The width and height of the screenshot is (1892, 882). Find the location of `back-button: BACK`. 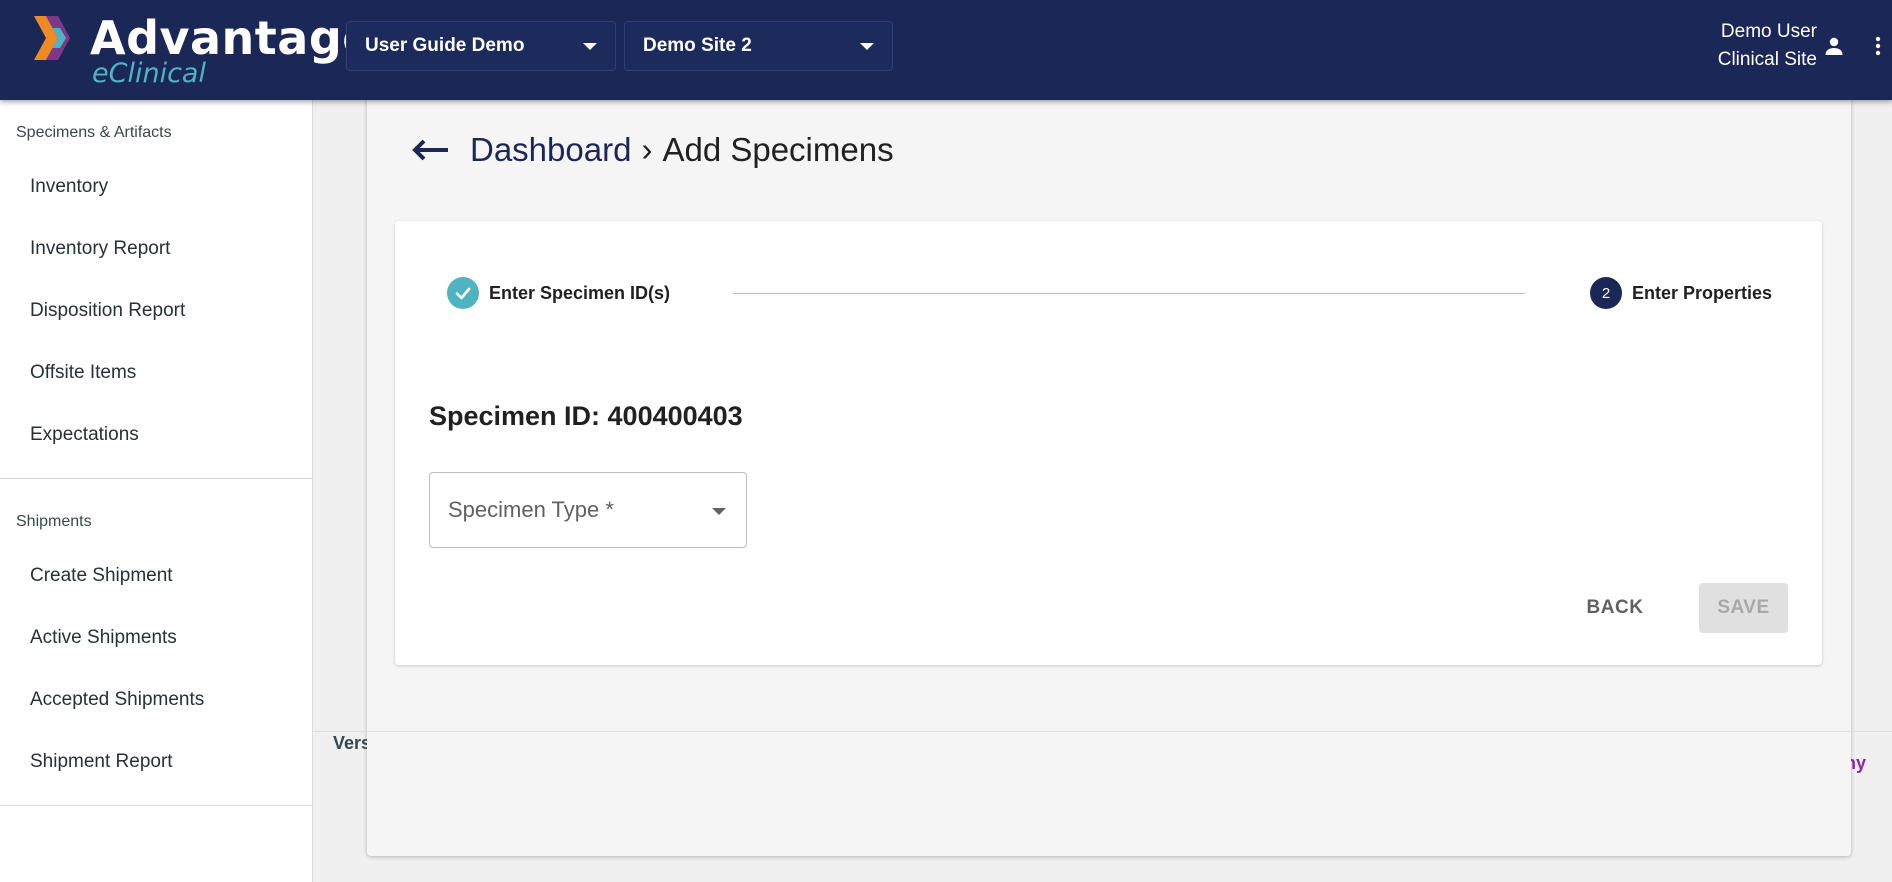

back-button: BACK is located at coordinates (1615, 608).